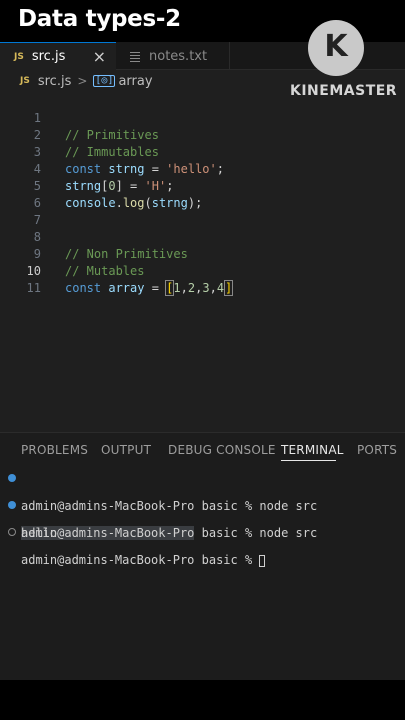 The width and height of the screenshot is (405, 720). What do you see at coordinates (202, 700) in the screenshot?
I see `video-bottom-bar` at bounding box center [202, 700].